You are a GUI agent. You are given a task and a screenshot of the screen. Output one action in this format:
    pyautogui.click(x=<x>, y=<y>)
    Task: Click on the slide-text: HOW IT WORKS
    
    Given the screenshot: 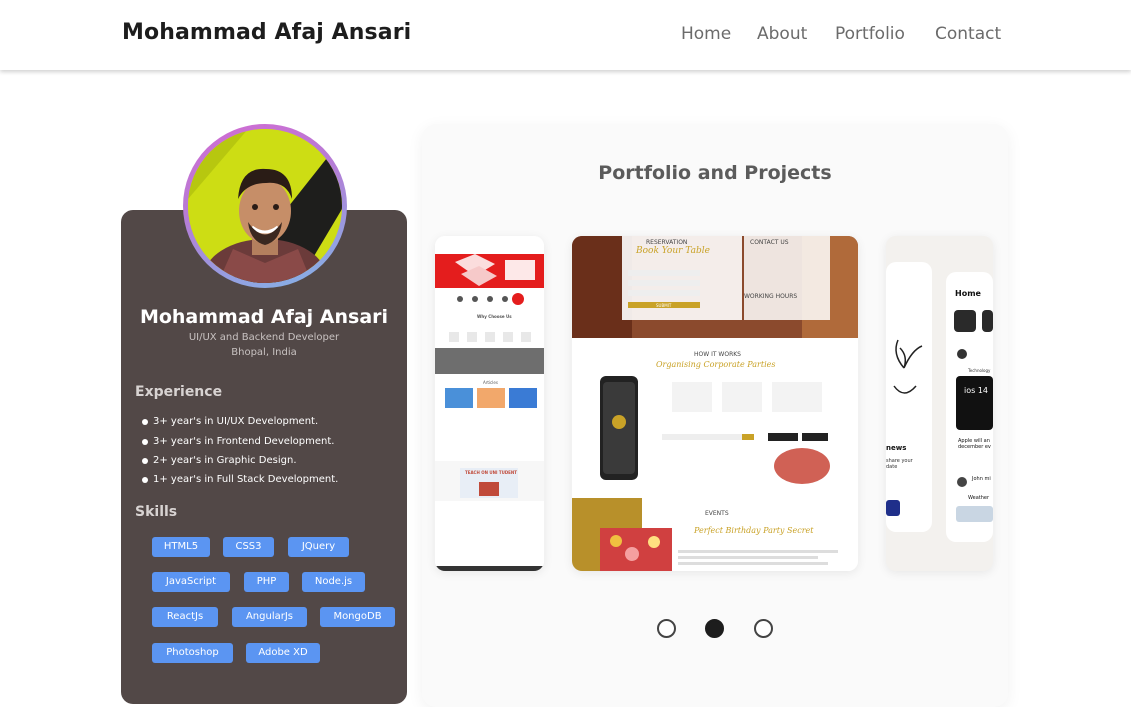 What is the action you would take?
    pyautogui.click(x=717, y=354)
    